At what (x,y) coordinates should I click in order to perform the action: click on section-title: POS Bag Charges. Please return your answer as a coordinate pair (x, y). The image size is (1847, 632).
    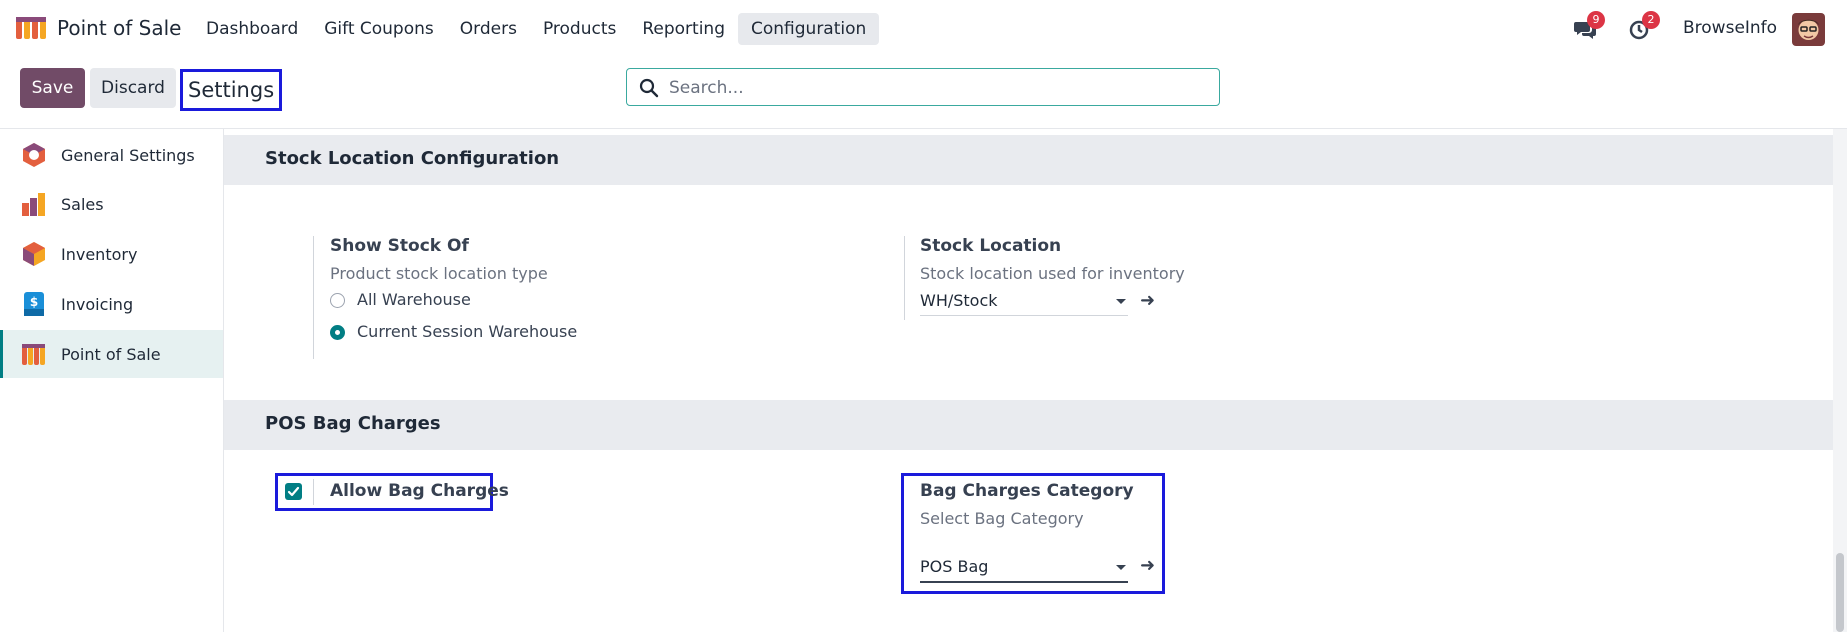
    Looking at the image, I should click on (353, 423).